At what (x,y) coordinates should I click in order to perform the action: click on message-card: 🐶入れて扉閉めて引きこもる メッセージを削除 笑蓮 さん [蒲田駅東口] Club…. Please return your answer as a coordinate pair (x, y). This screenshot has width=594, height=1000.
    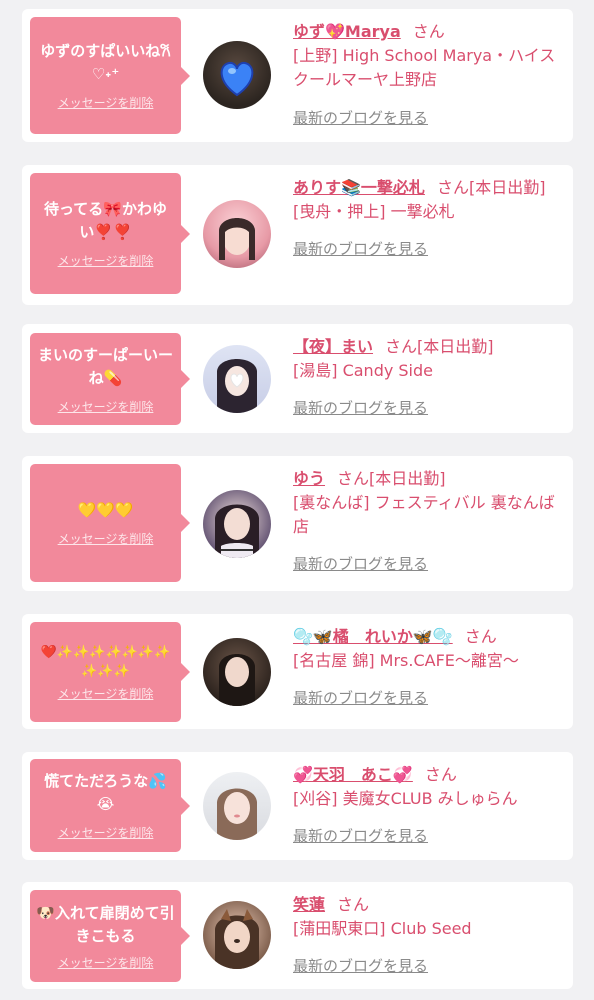
    Looking at the image, I should click on (297, 935).